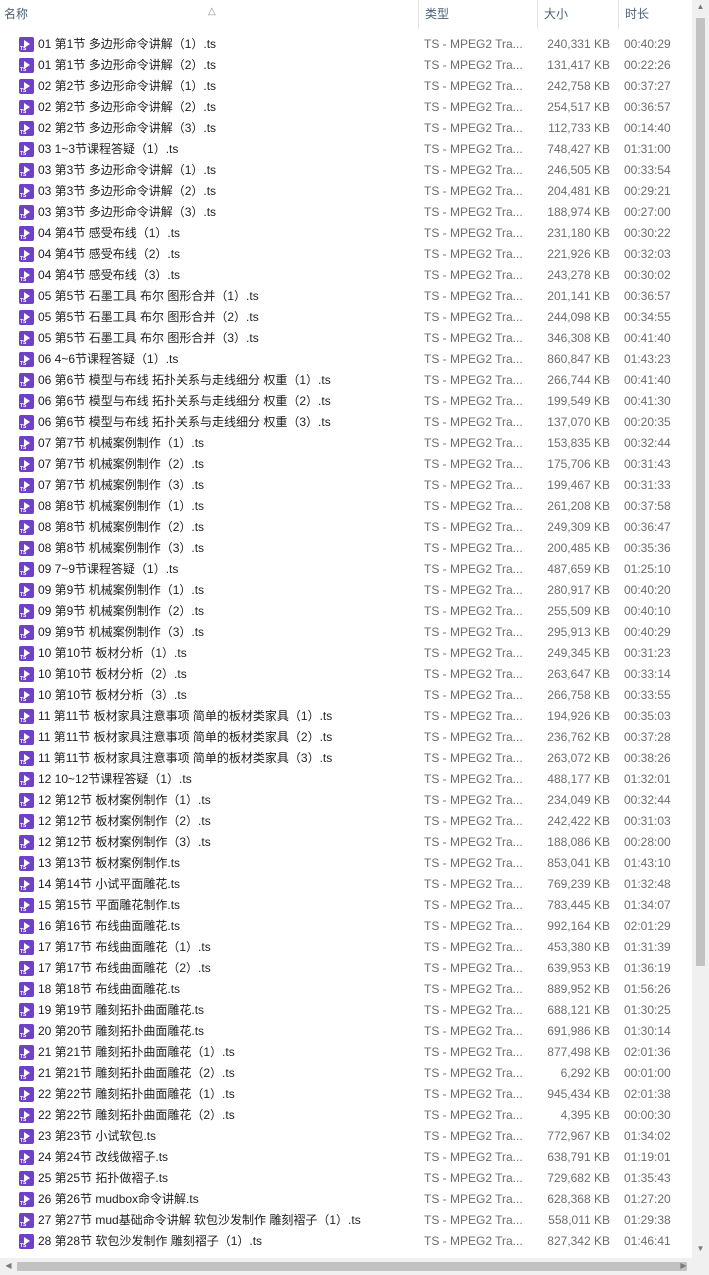  What do you see at coordinates (225, 842) in the screenshot?
I see `file-name: 12 第12节 板材案例制作（3）.ts` at bounding box center [225, 842].